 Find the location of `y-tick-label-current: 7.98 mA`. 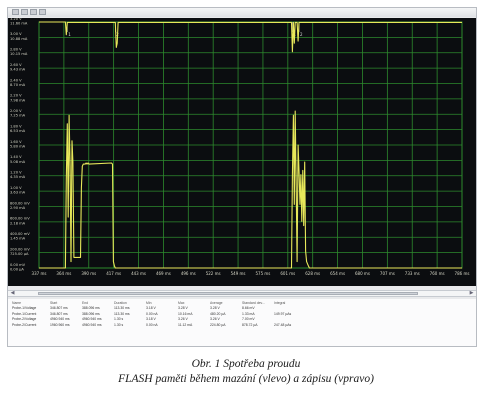

y-tick-label-current: 7.98 mA is located at coordinates (18, 100).